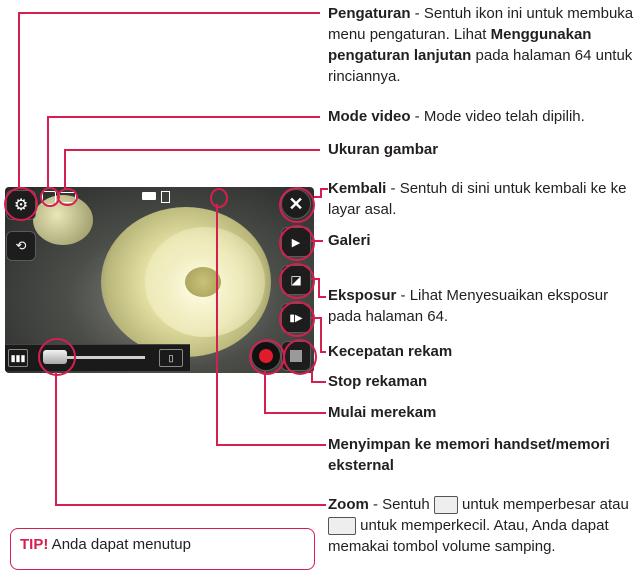 Image resolution: width=638 pixels, height=570 pixels. What do you see at coordinates (300, 357) in the screenshot?
I see `callout-circle-stop` at bounding box center [300, 357].